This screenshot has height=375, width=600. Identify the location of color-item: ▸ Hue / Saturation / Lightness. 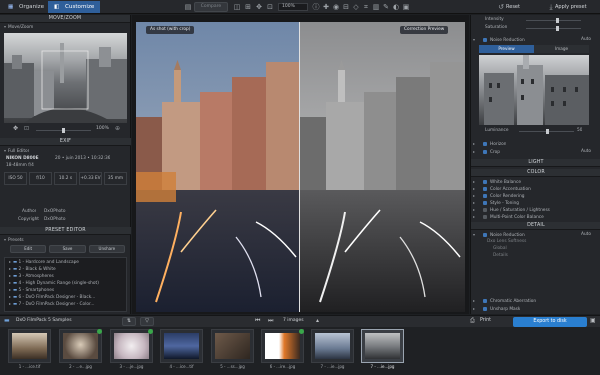
(536, 209).